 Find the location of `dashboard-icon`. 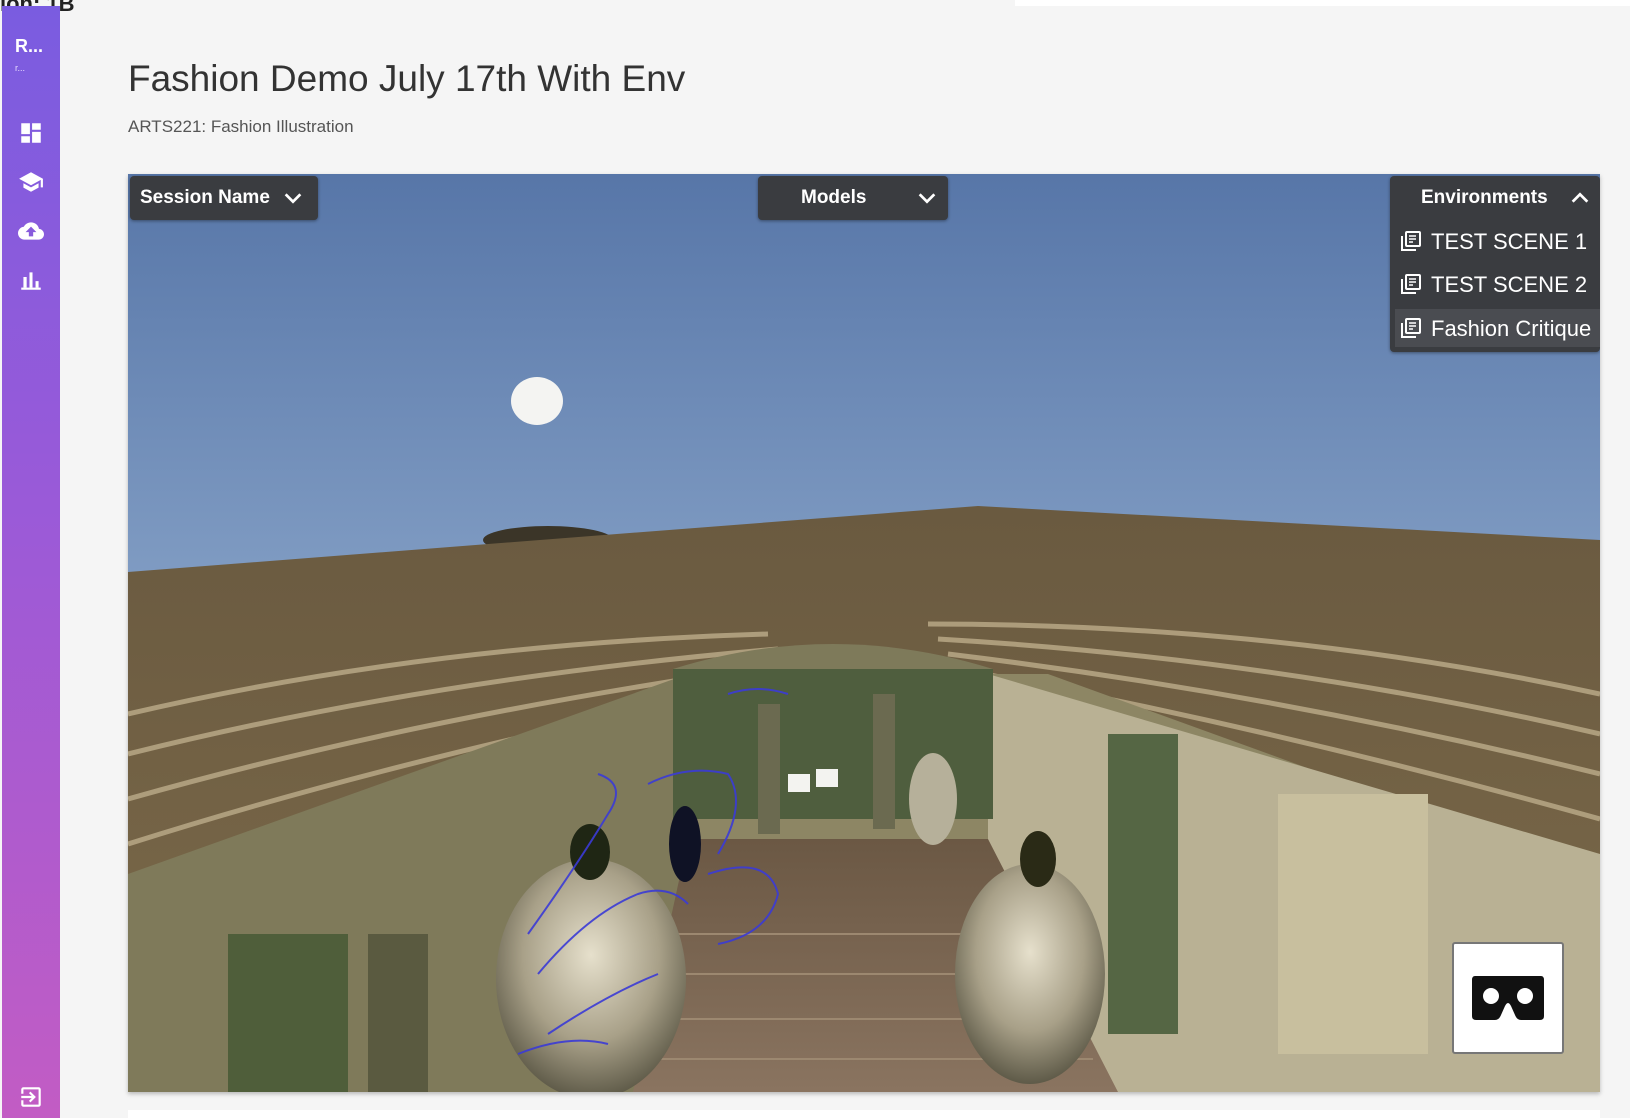

dashboard-icon is located at coordinates (31, 133).